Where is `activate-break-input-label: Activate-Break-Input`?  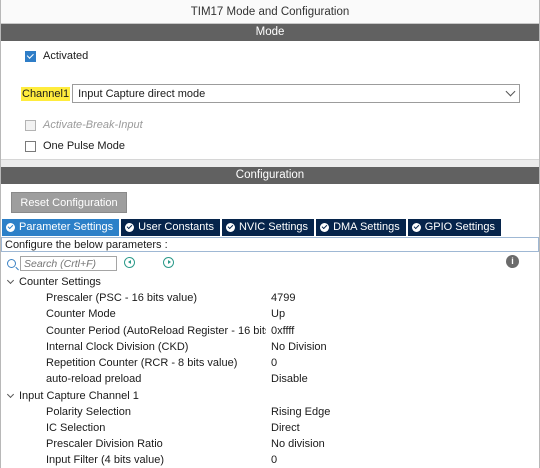
activate-break-input-label: Activate-Break-Input is located at coordinates (93, 125).